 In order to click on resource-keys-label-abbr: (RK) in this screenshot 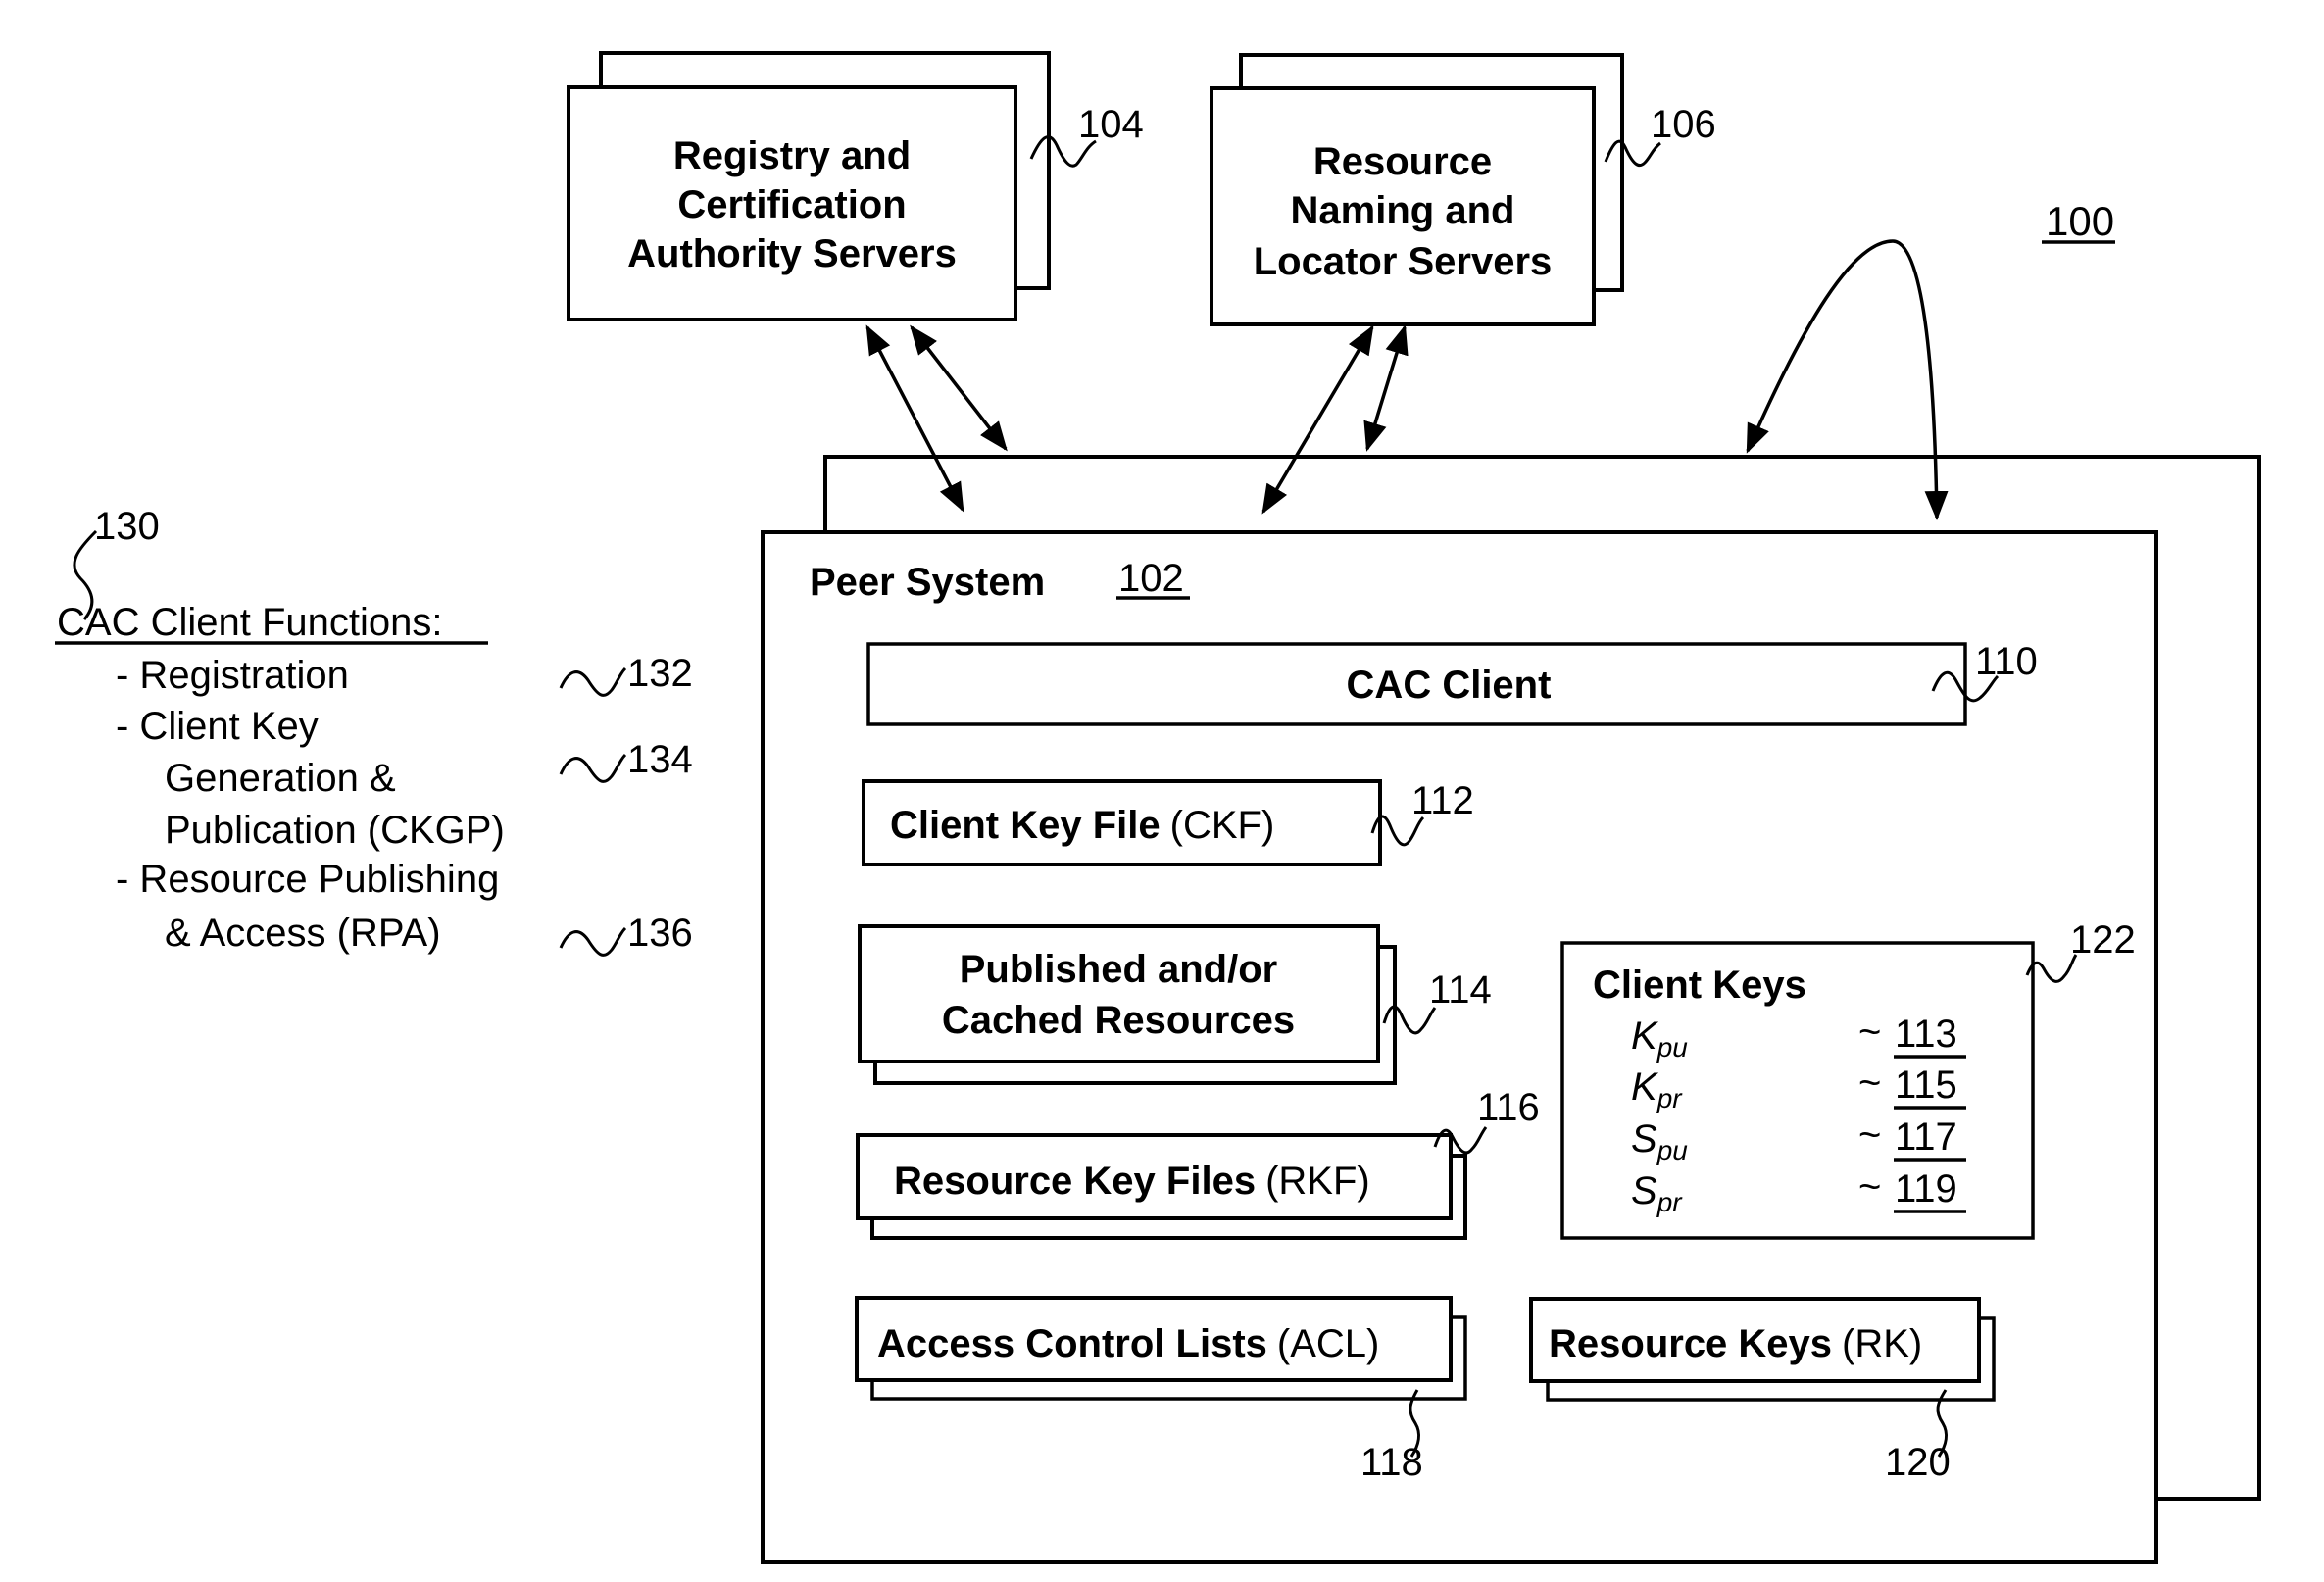, I will do `click(1882, 1343)`.